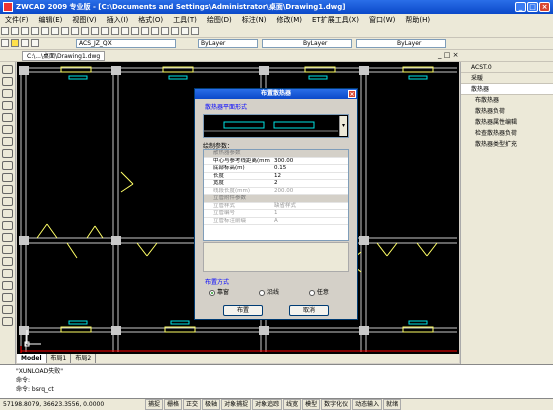 This screenshot has width=553, height=410. What do you see at coordinates (25, 43) in the screenshot?
I see `layer-freeze-icon` at bounding box center [25, 43].